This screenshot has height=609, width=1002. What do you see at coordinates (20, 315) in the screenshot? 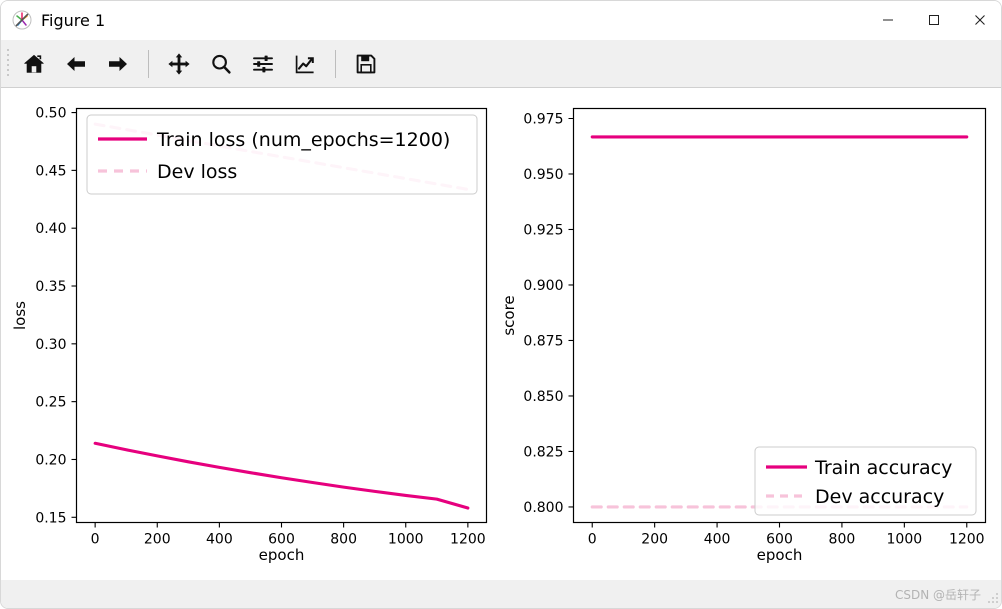
I see `loss-plot-ylabel: loss` at bounding box center [20, 315].